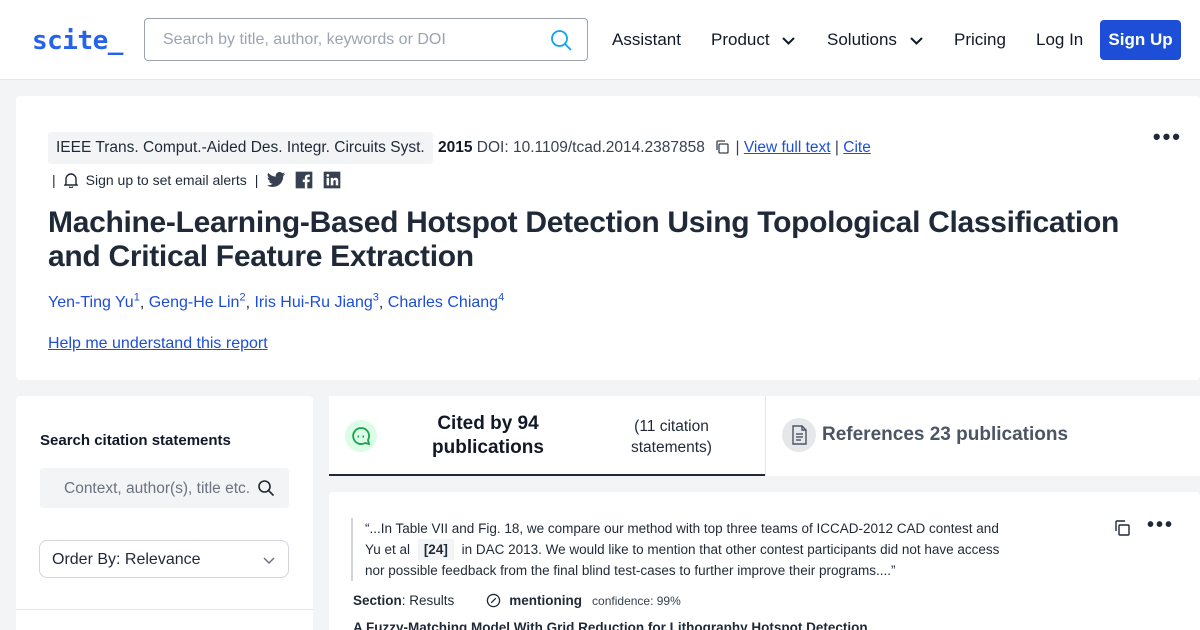  I want to click on author-link: Iris Hui-Ru Jiang3, so click(316, 301).